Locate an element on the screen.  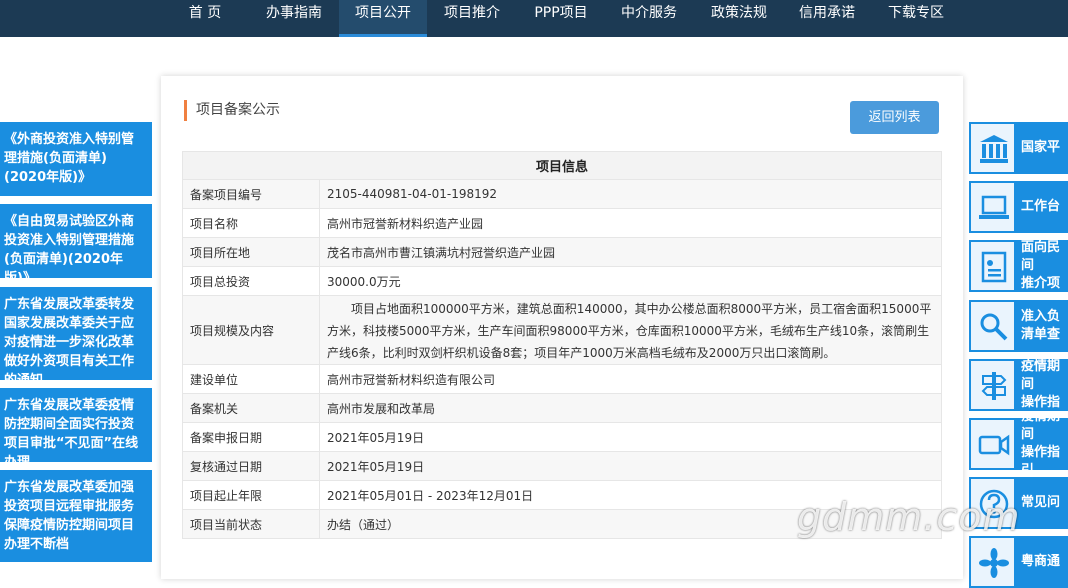
row-value: 高州市冠誉新材料织造产业园 is located at coordinates (630, 223).